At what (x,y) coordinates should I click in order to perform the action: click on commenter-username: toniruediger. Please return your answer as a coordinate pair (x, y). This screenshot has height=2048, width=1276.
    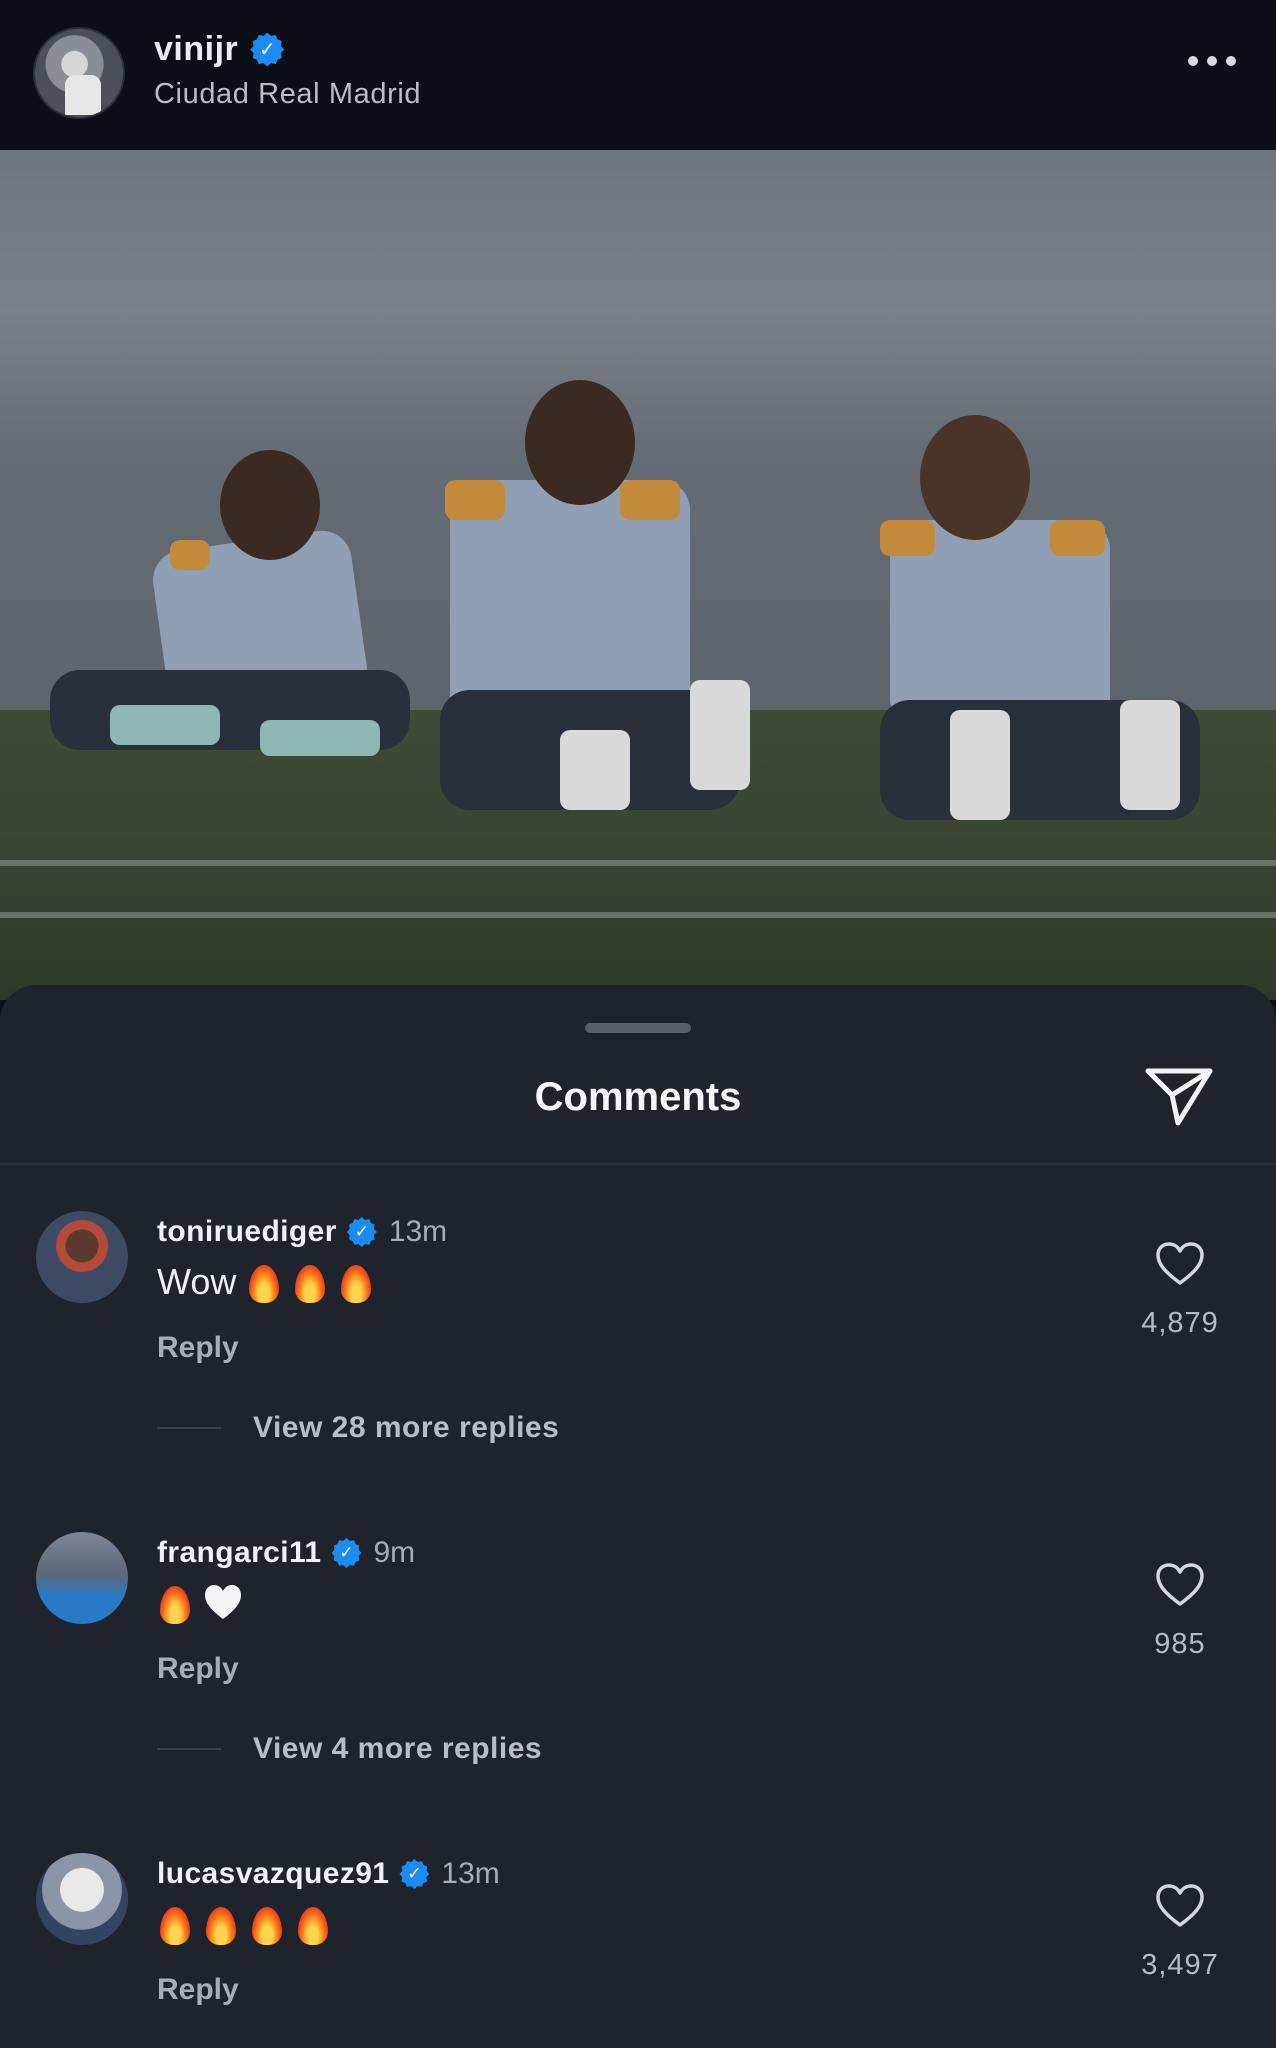
    Looking at the image, I should click on (247, 1232).